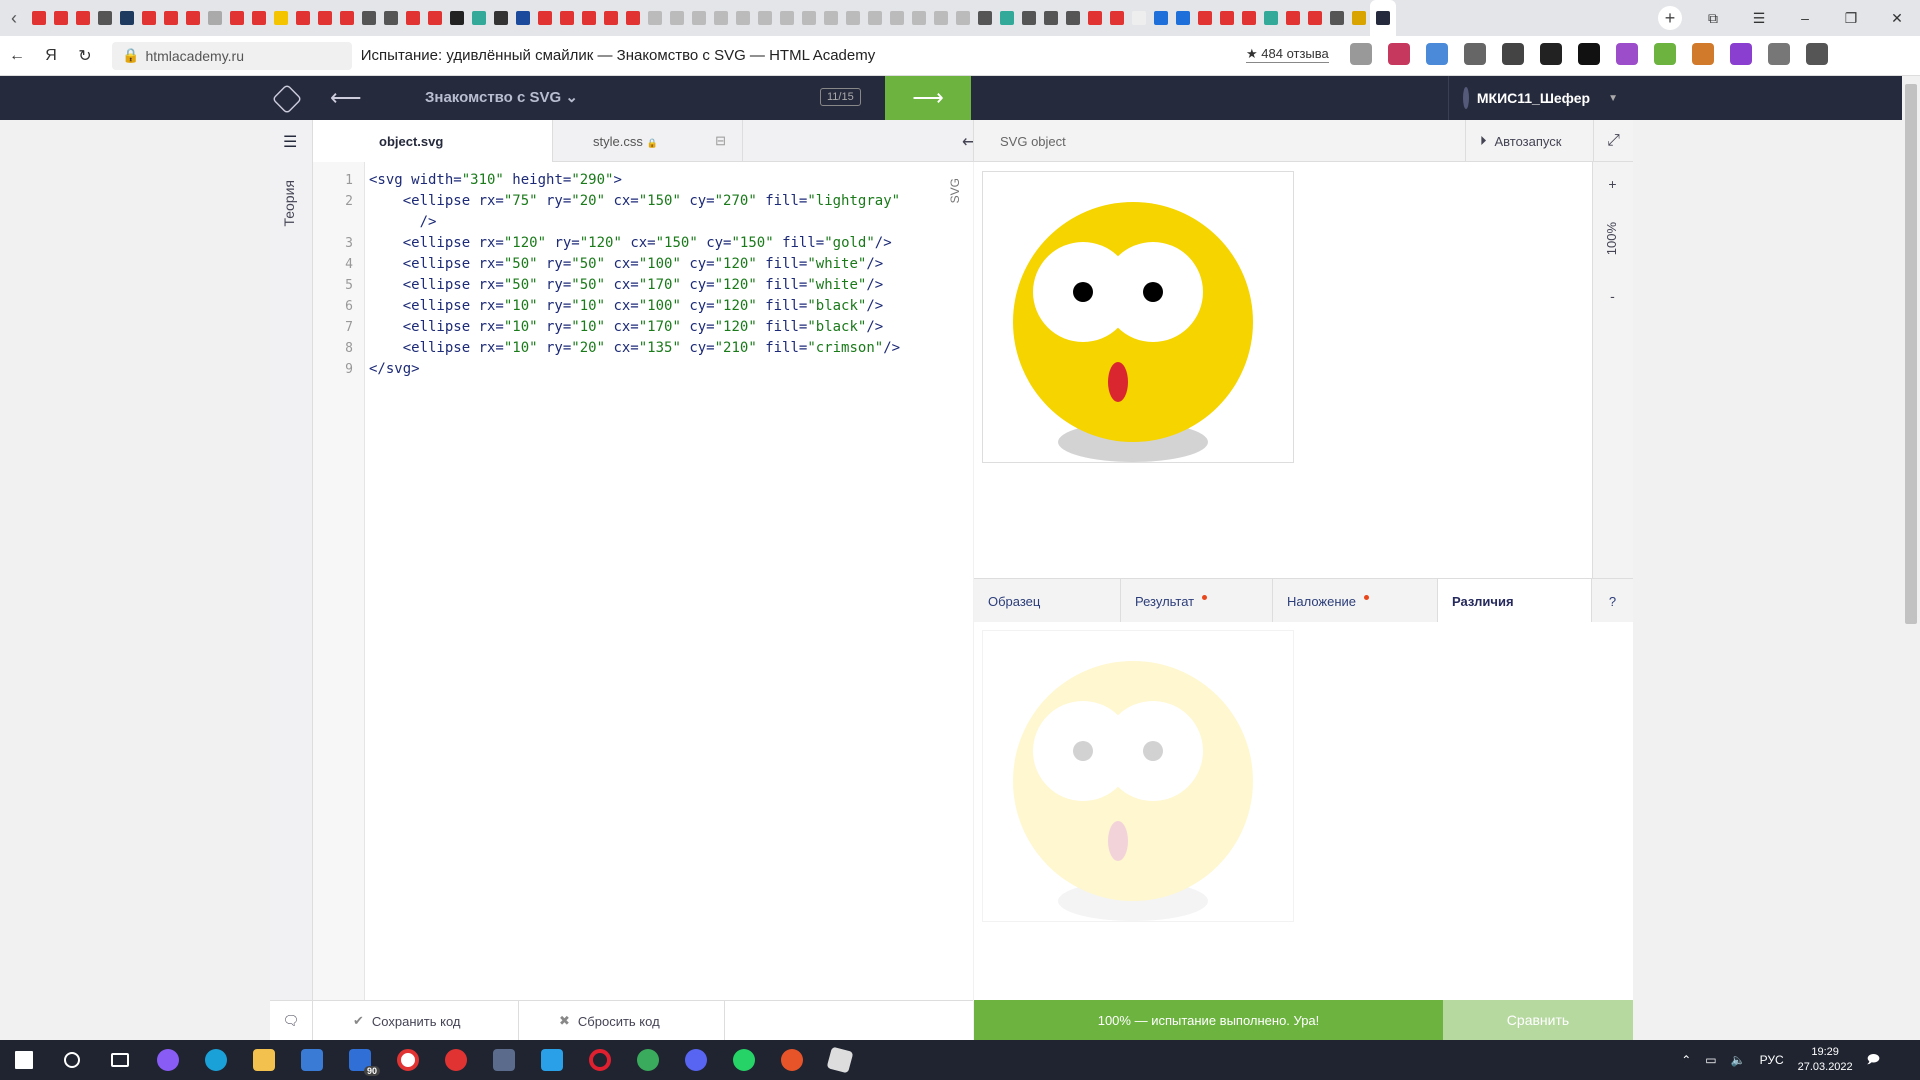 This screenshot has width=1920, height=1080. What do you see at coordinates (792, 1060) in the screenshot?
I see `media-player-icon` at bounding box center [792, 1060].